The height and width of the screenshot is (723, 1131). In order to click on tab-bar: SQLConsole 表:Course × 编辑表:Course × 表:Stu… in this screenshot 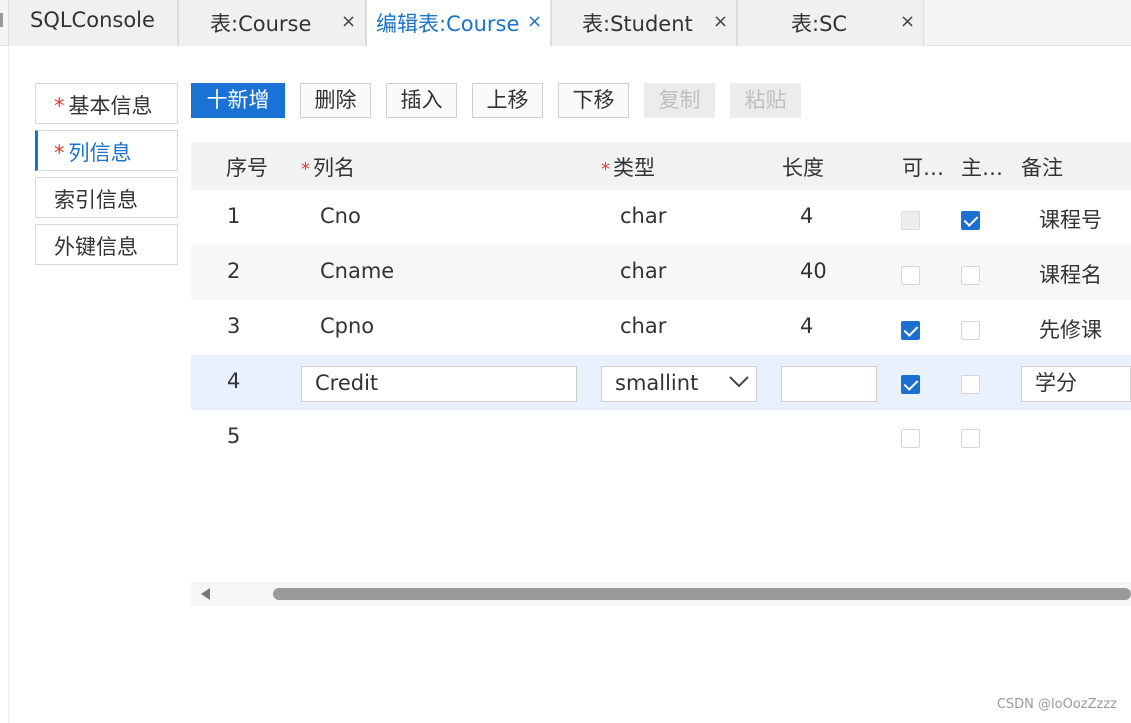, I will do `click(565, 23)`.